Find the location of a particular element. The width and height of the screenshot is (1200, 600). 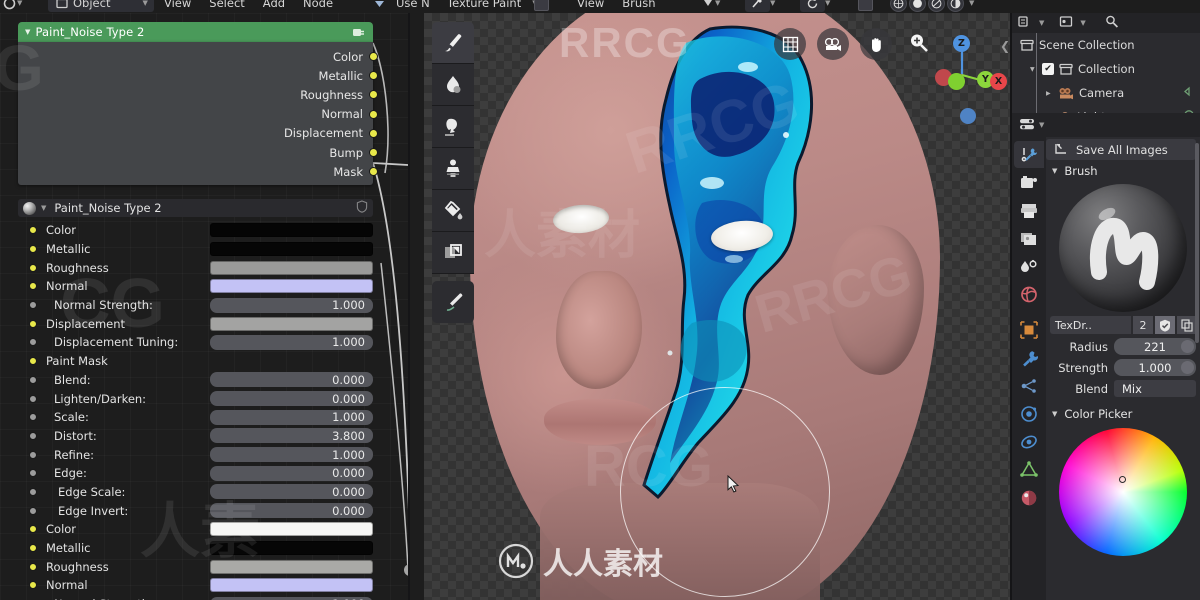

use-nodes-icon is located at coordinates (379, 5).